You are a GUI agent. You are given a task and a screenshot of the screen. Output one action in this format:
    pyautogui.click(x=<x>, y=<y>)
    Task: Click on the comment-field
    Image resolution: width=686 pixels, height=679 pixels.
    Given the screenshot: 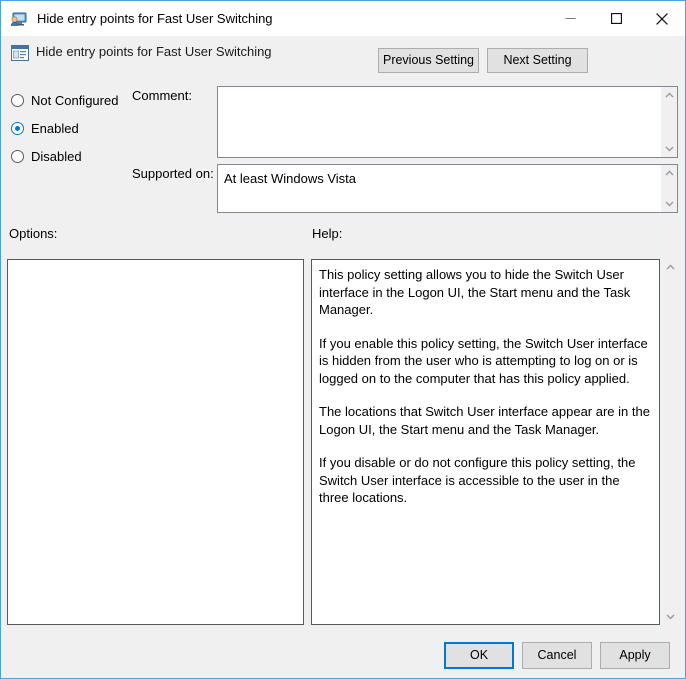 What is the action you would take?
    pyautogui.click(x=447, y=122)
    